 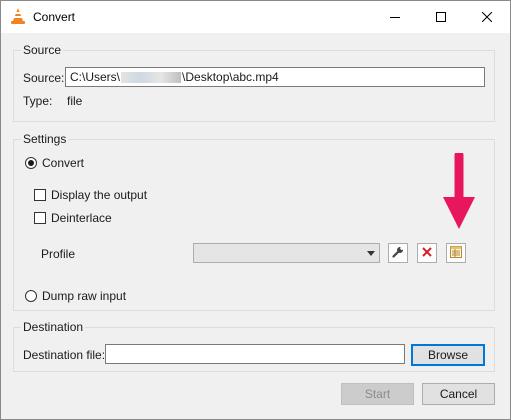 What do you see at coordinates (230, 77) in the screenshot?
I see `source-path-end: \Desktop\abc.mp4` at bounding box center [230, 77].